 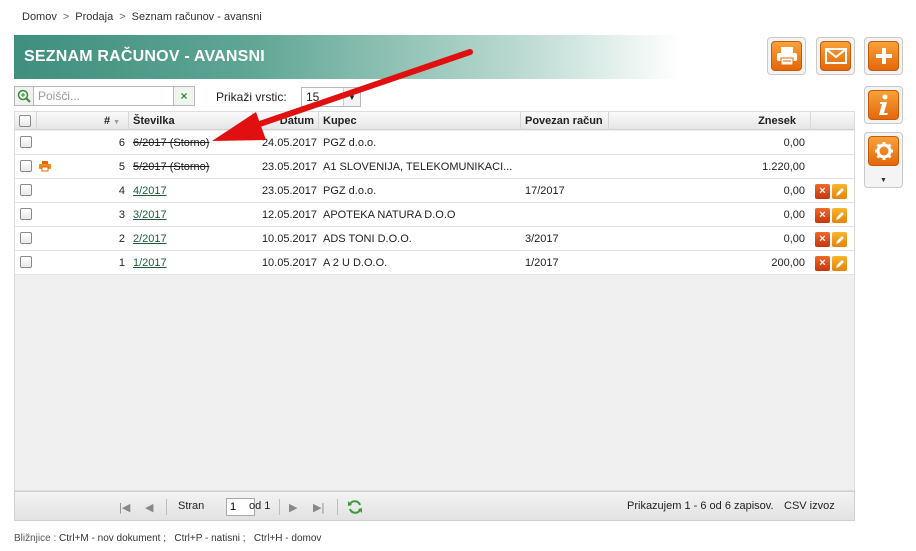 What do you see at coordinates (289, 215) in the screenshot?
I see `row-date: 12.05.2017` at bounding box center [289, 215].